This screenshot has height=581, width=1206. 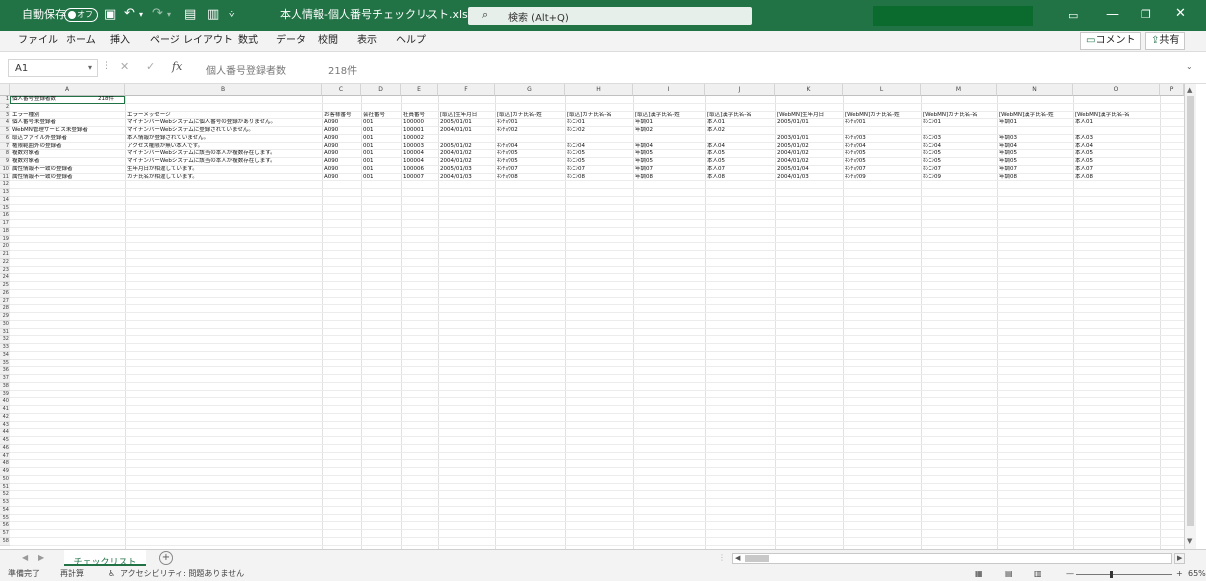 I want to click on add-sheet-button: +, so click(x=166, y=558).